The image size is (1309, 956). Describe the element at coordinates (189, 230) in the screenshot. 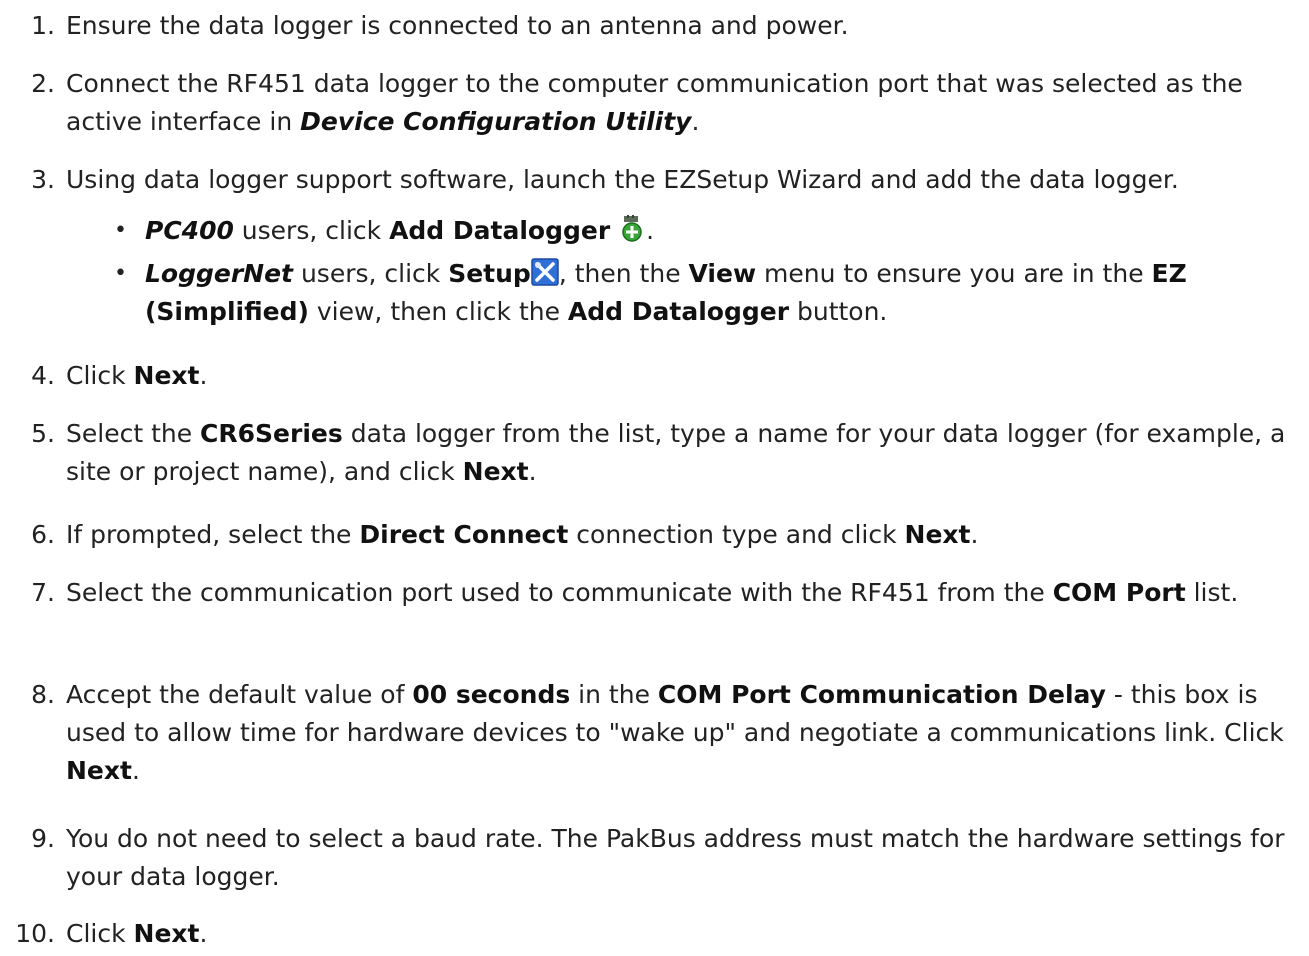

I see `software-name: PC400` at that location.